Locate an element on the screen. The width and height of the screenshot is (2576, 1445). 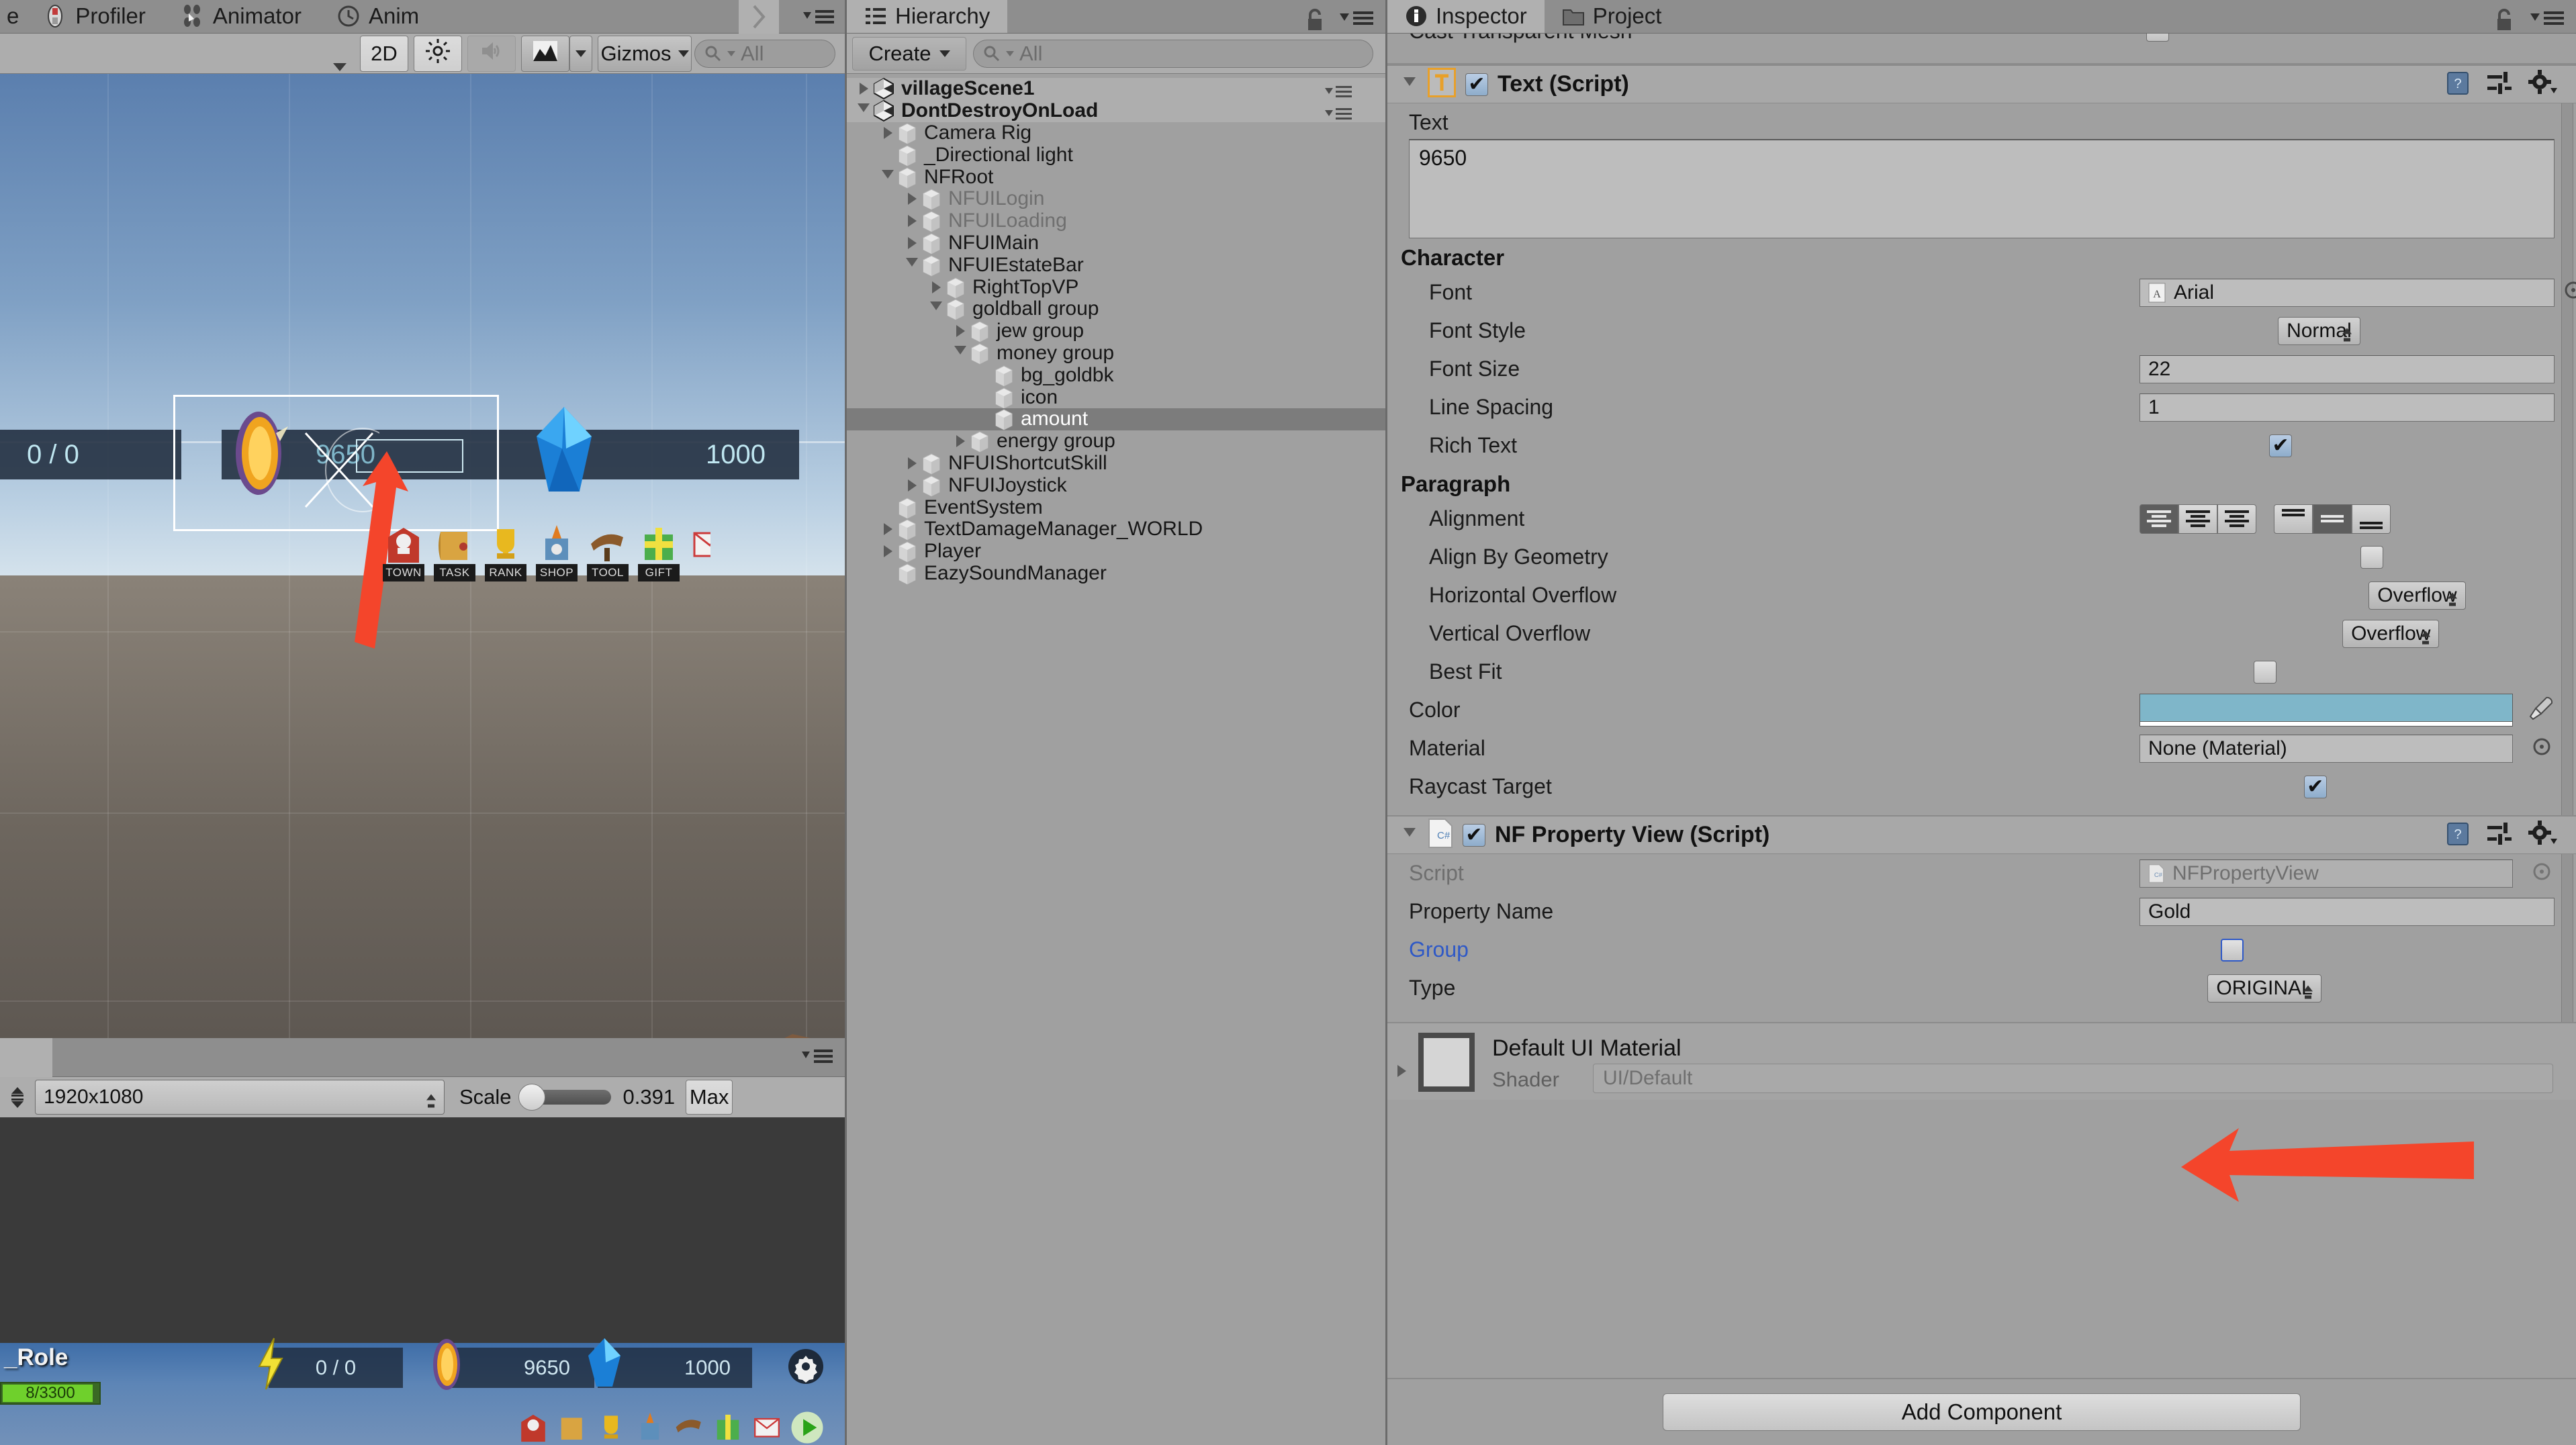
component-header-text-script: Text (Script) ? is located at coordinates (1981, 83).